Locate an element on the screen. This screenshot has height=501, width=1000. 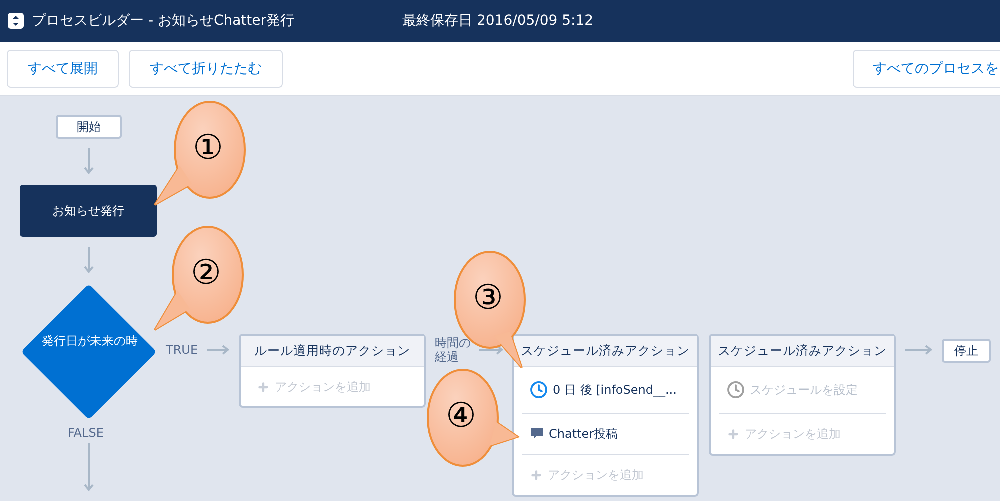
card-header: ルール適用時のアクション is located at coordinates (332, 351).